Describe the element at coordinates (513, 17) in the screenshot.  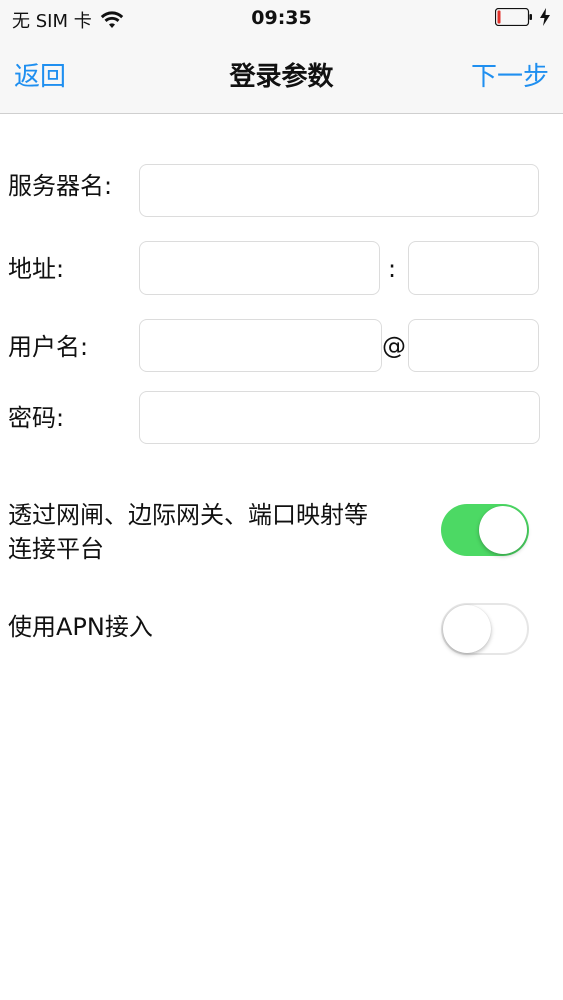
I see `battery-icon` at that location.